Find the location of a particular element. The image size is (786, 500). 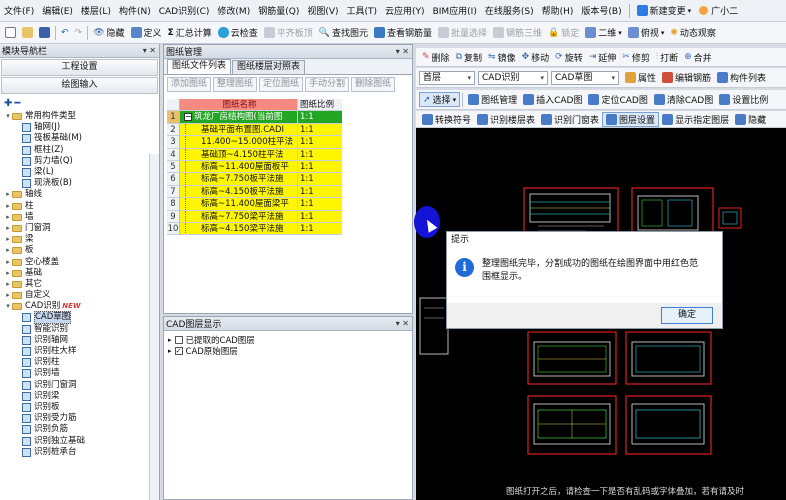

organize-drawing-button: 整理图纸 is located at coordinates (235, 84).